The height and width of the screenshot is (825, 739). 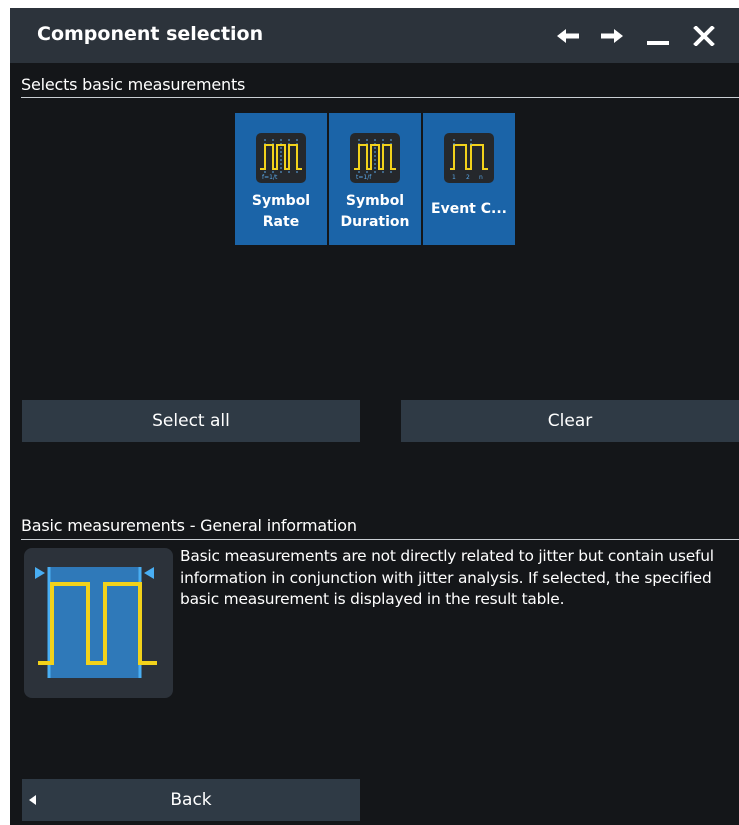 I want to click on svg-text: 1, so click(x=454, y=177).